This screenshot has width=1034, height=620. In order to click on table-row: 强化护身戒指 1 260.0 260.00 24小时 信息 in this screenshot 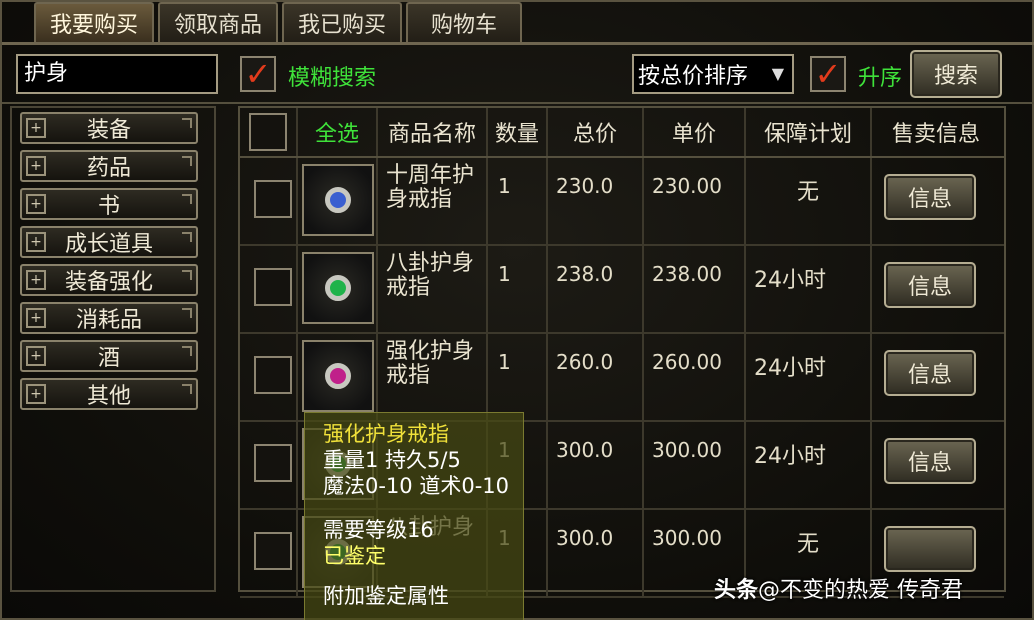, I will do `click(622, 378)`.